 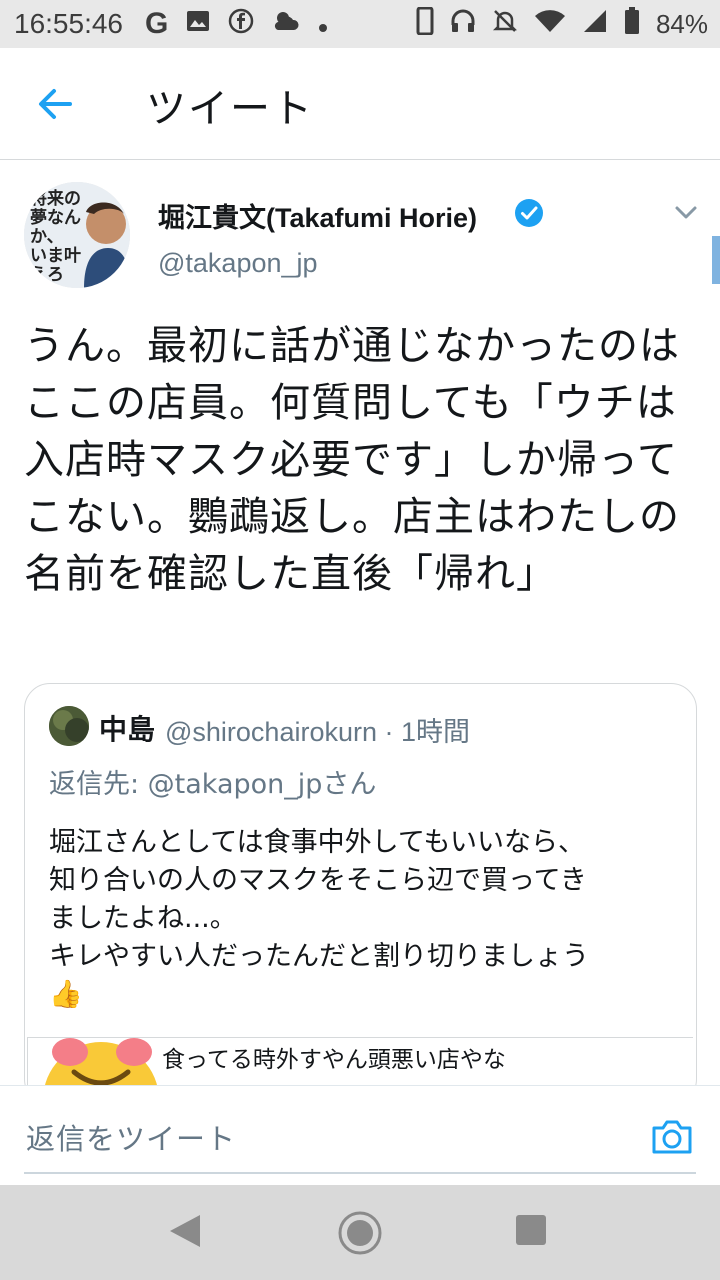 What do you see at coordinates (531, 1230) in the screenshot?
I see `recents-square-icon` at bounding box center [531, 1230].